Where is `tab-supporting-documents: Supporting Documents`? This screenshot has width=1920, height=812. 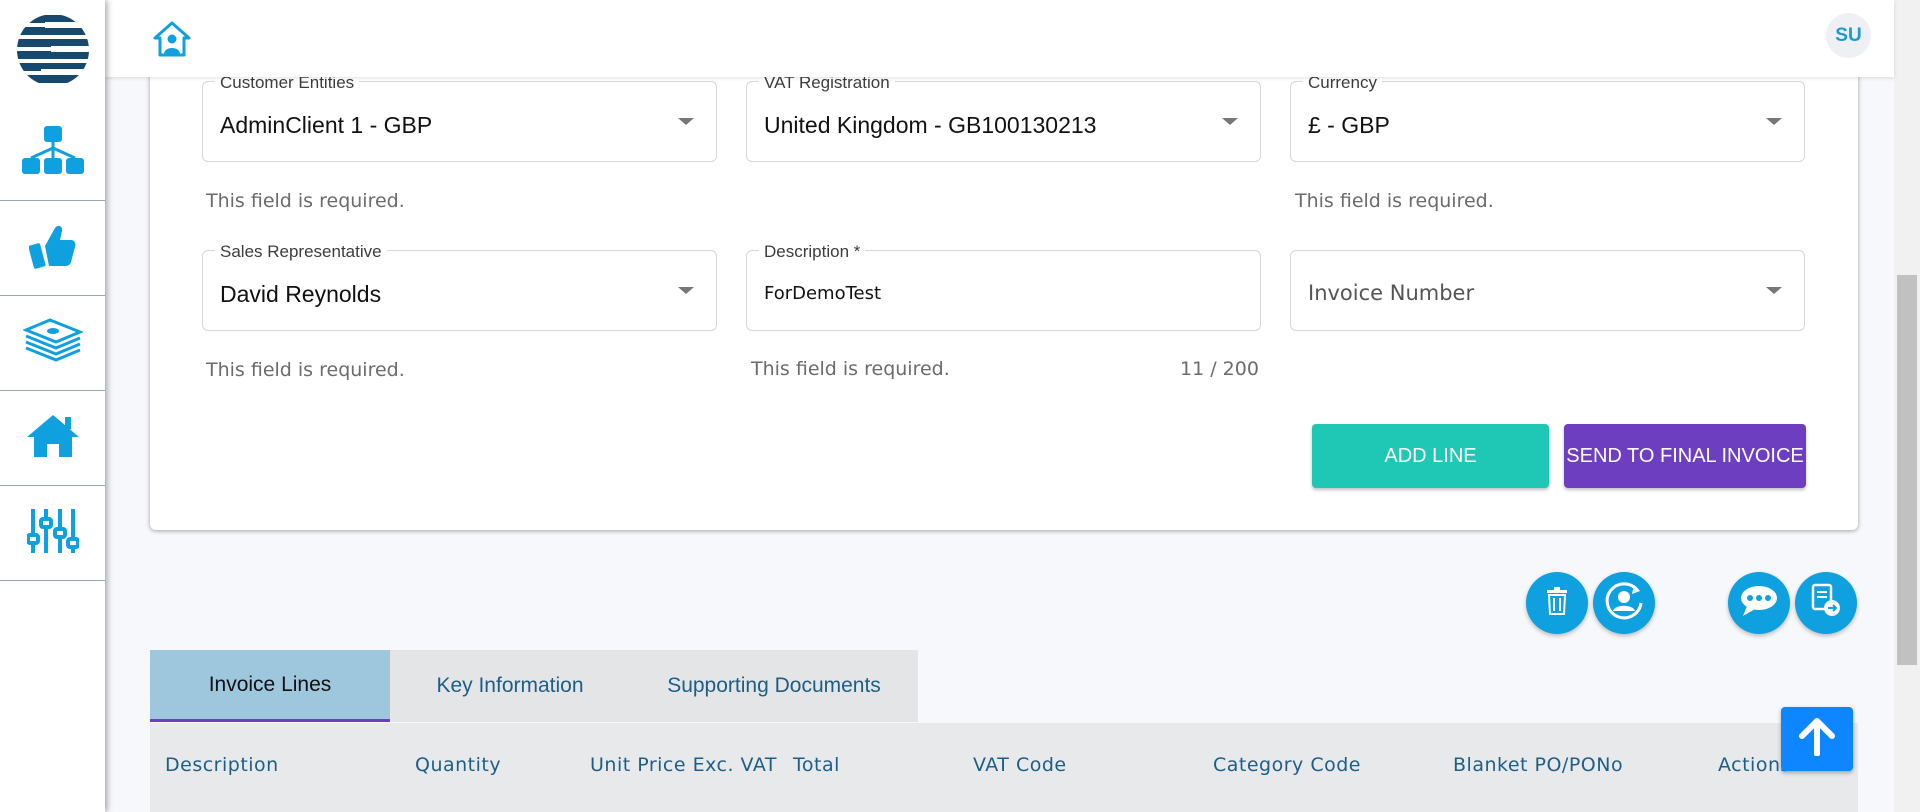 tab-supporting-documents: Supporting Documents is located at coordinates (774, 686).